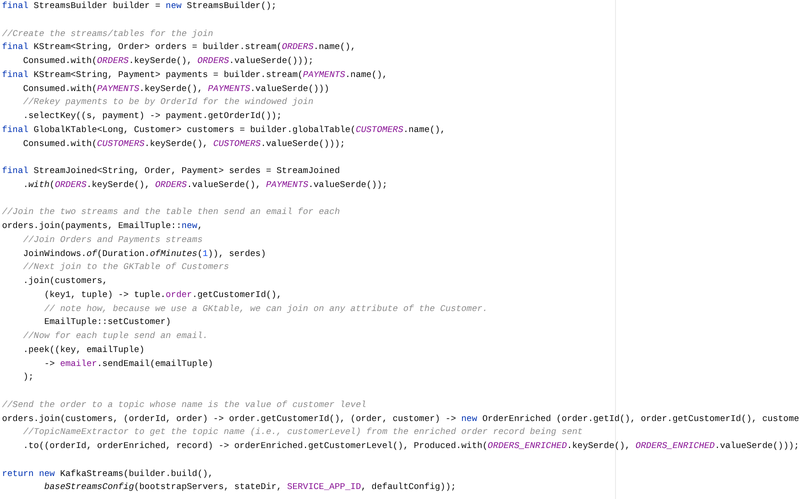  I want to click on code-line: final KStream<String, Payment> payments = builder.stream(PAYMENTS.name(),, so click(195, 75).